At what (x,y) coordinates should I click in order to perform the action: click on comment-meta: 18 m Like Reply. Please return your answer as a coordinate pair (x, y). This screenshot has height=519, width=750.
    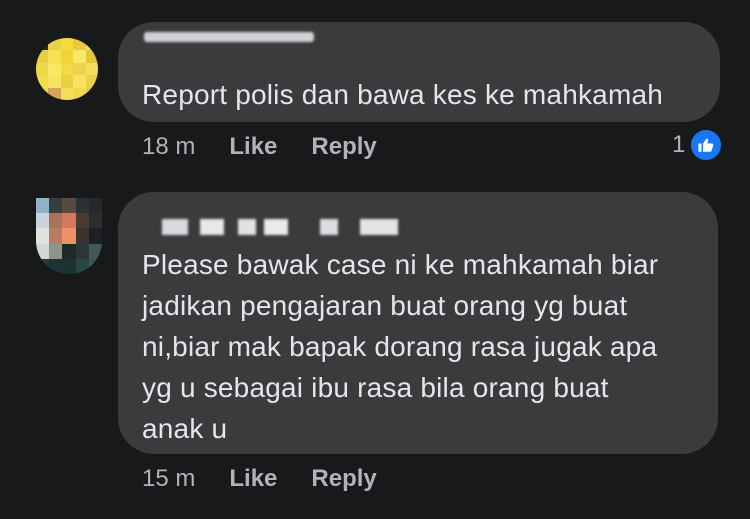
    Looking at the image, I should click on (276, 147).